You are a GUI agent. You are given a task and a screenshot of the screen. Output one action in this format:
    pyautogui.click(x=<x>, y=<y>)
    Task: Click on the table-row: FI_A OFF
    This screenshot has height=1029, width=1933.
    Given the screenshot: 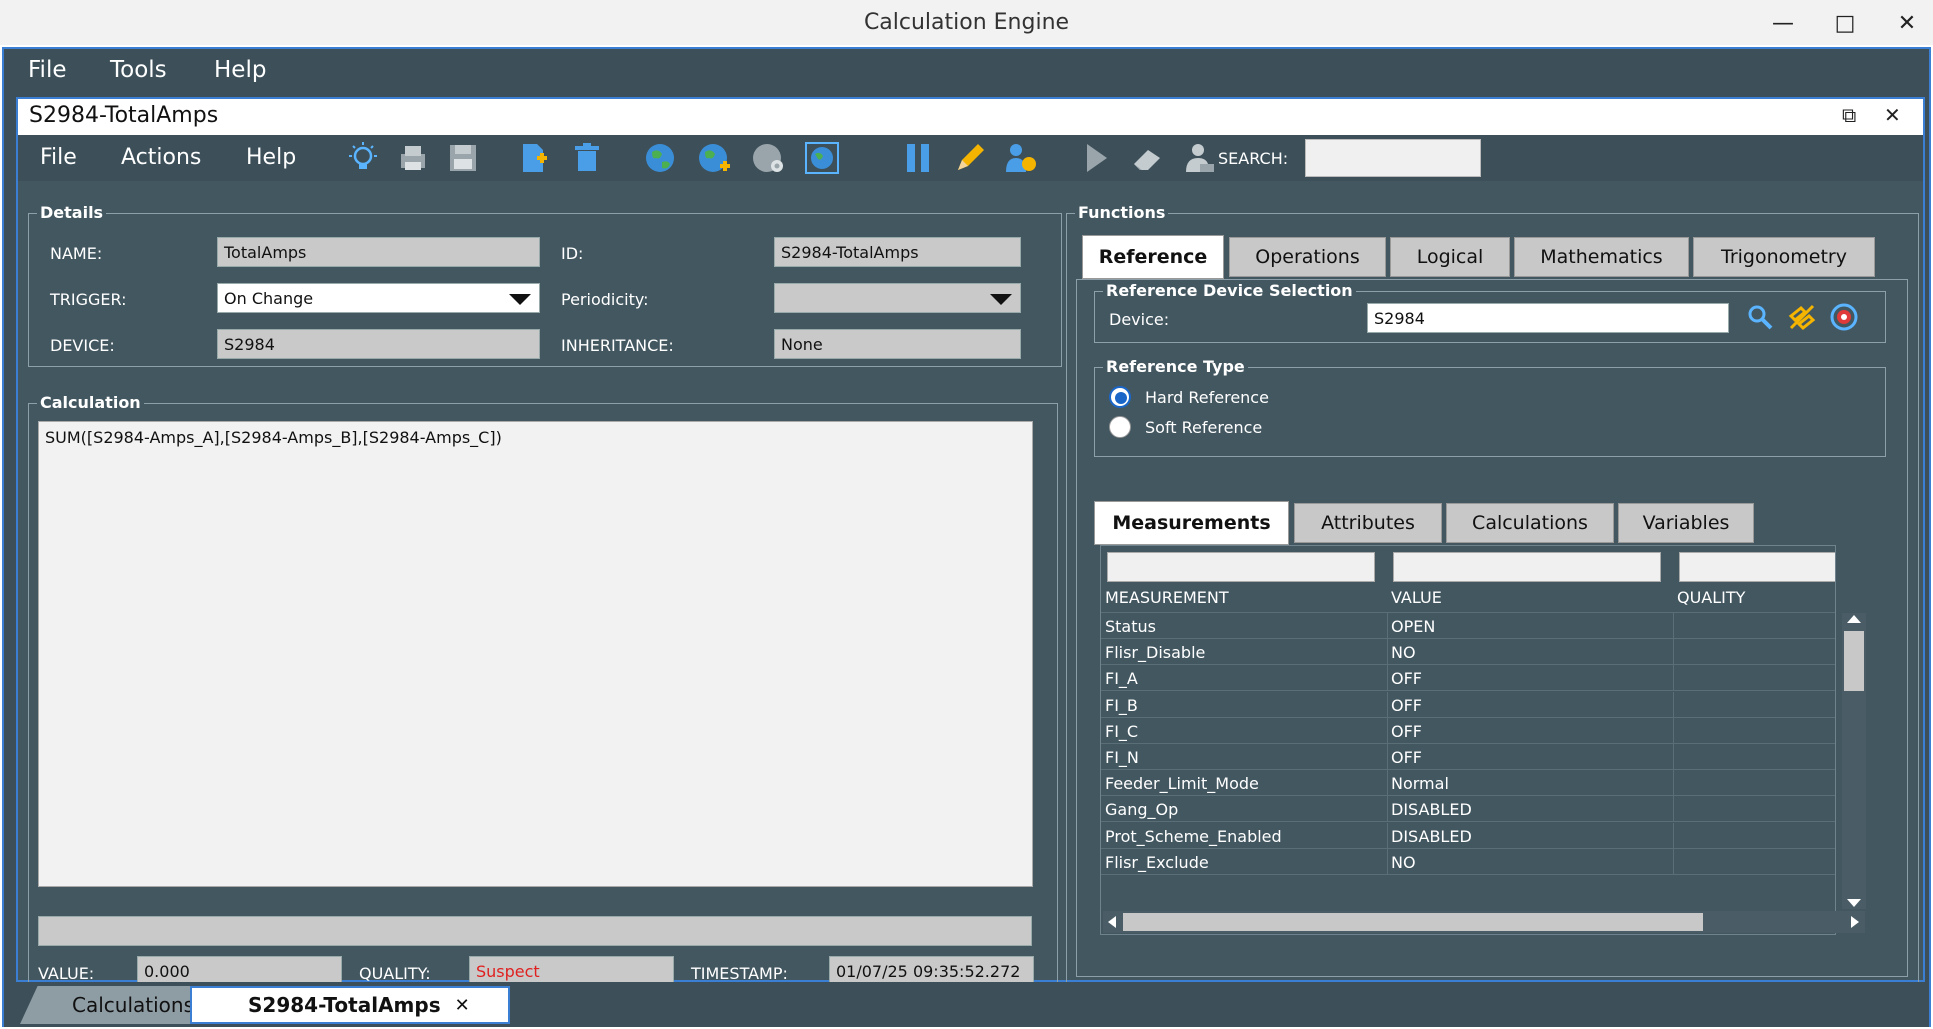 What is the action you would take?
    pyautogui.click(x=1468, y=678)
    